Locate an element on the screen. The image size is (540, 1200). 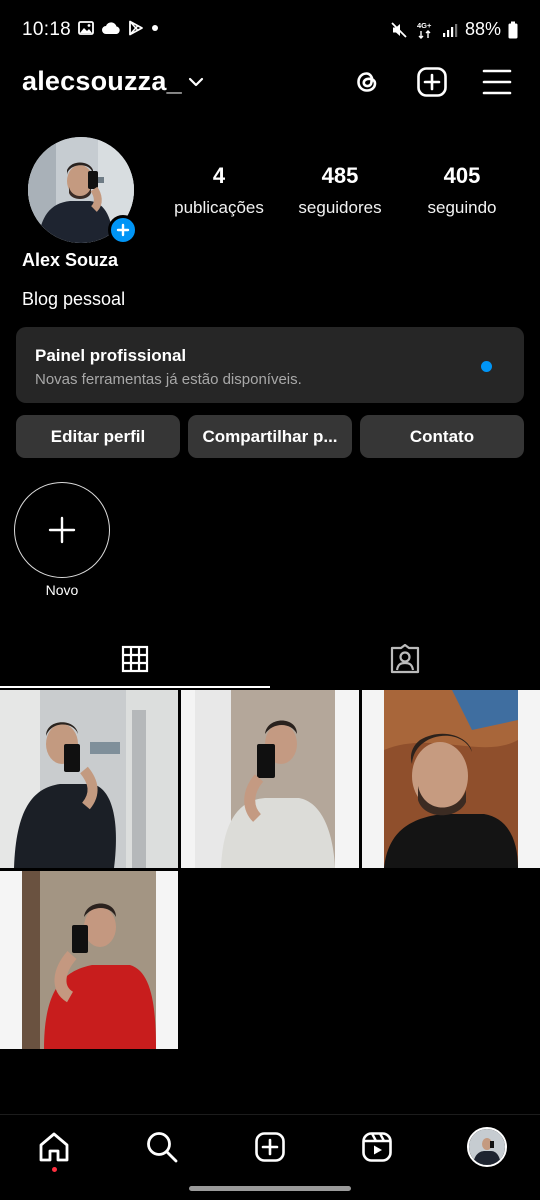
nav-create is located at coordinates (270, 1147).